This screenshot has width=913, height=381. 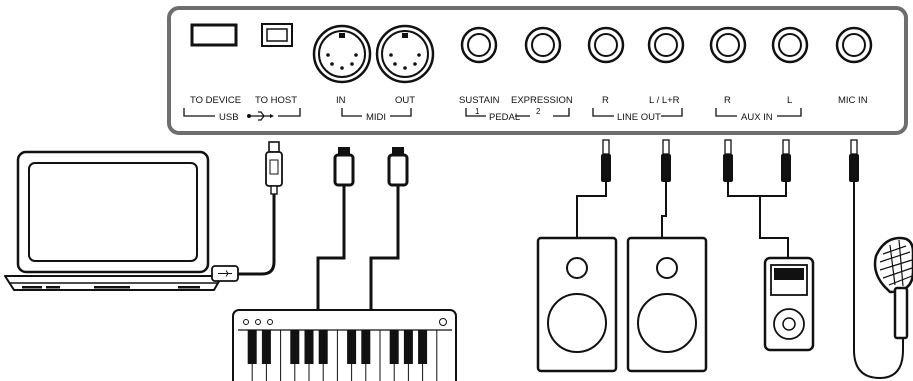 What do you see at coordinates (229, 117) in the screenshot?
I see `label-usb-group: USB` at bounding box center [229, 117].